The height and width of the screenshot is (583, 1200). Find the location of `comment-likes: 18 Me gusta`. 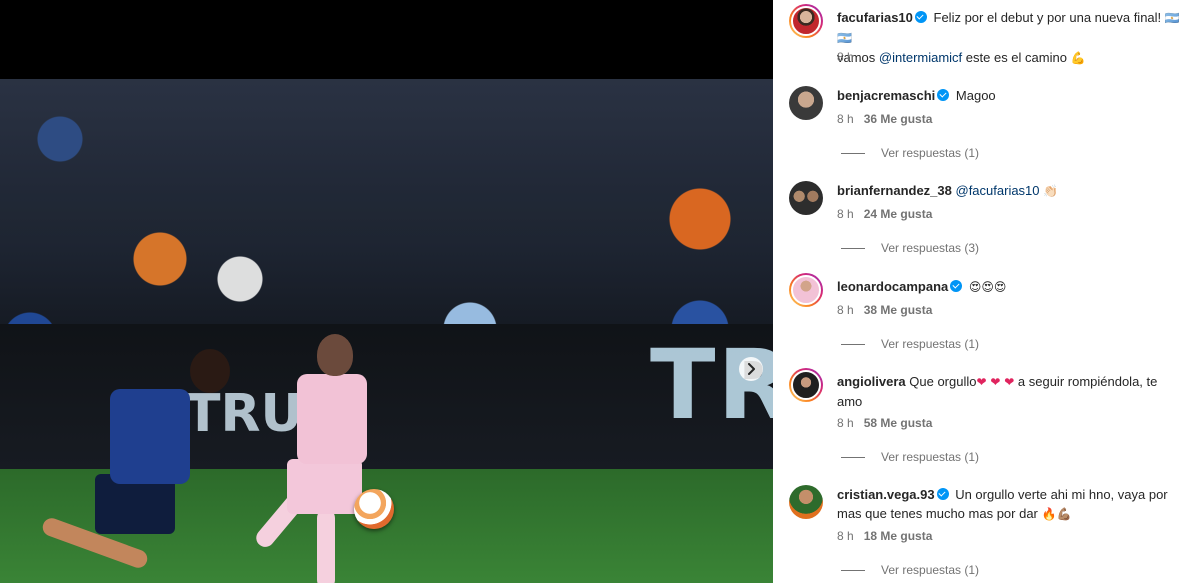

comment-likes: 18 Me gusta is located at coordinates (898, 536).